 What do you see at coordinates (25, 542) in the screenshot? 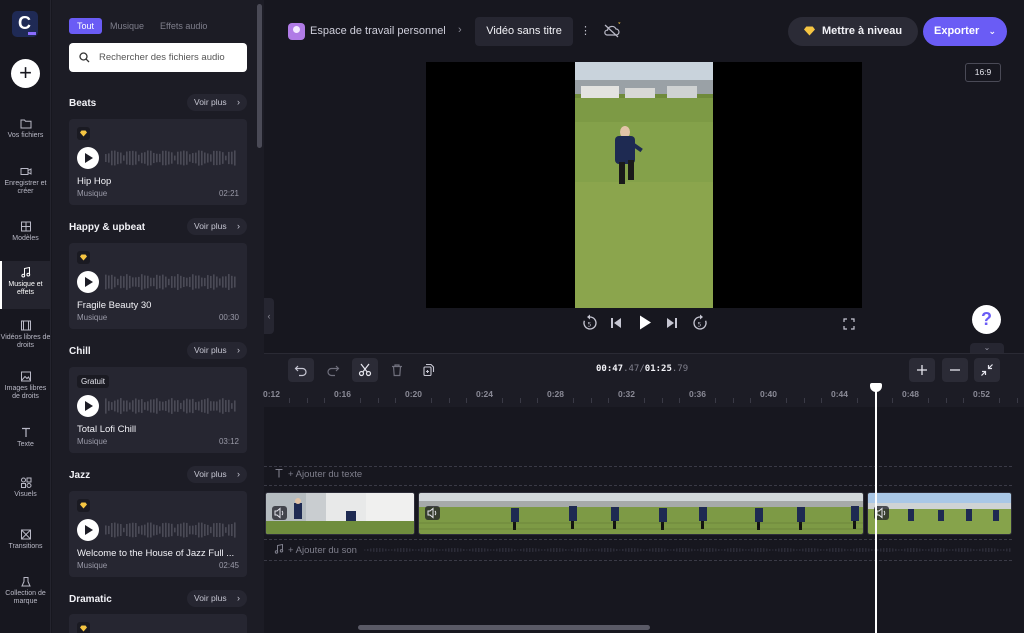
I see `rail-item-transitions: Transitions` at bounding box center [25, 542].